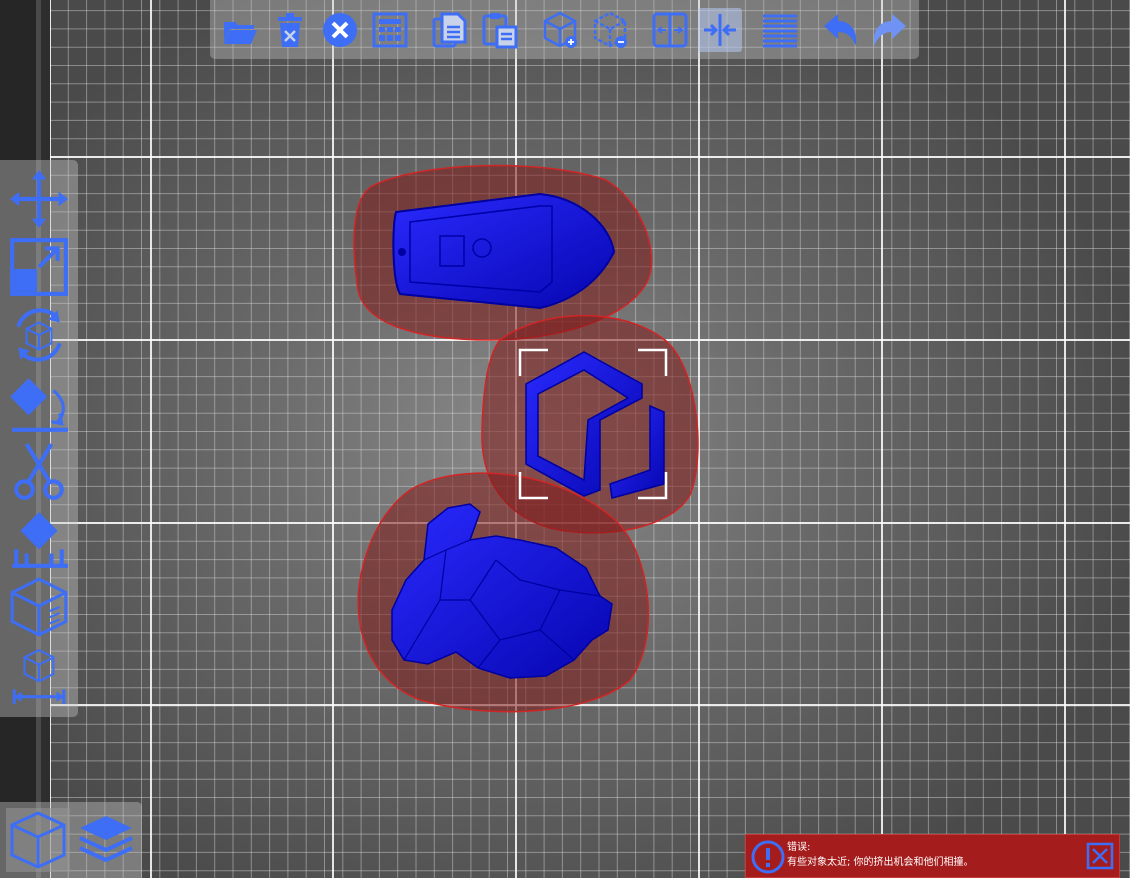  I want to click on lay-flat-tool-button, so click(39, 403).